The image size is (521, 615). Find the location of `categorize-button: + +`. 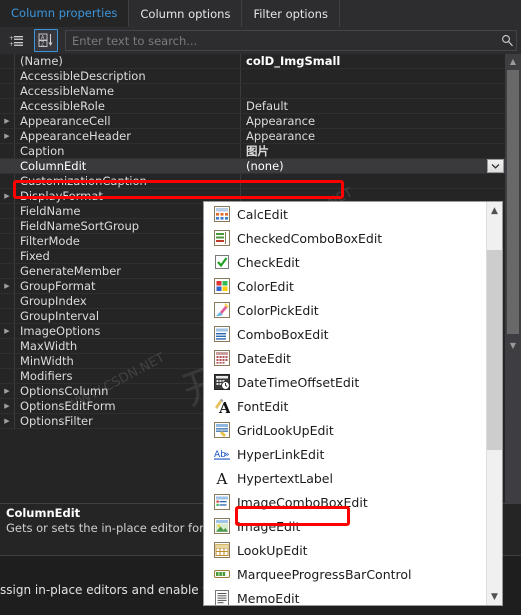

categorize-button: + + is located at coordinates (17, 40).